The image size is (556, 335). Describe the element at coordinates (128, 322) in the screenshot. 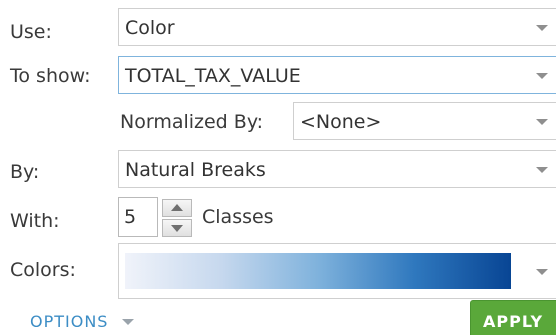

I see `options-chevron-down-icon` at that location.